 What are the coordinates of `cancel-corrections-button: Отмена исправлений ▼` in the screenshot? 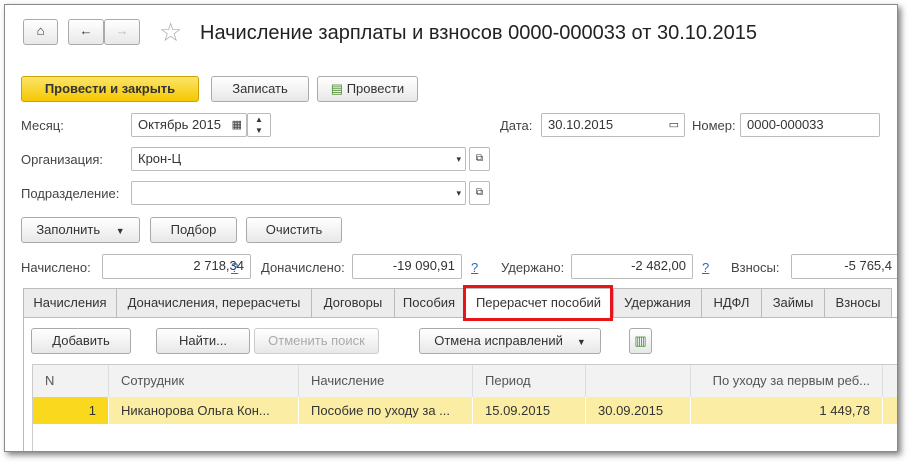 It's located at (510, 341).